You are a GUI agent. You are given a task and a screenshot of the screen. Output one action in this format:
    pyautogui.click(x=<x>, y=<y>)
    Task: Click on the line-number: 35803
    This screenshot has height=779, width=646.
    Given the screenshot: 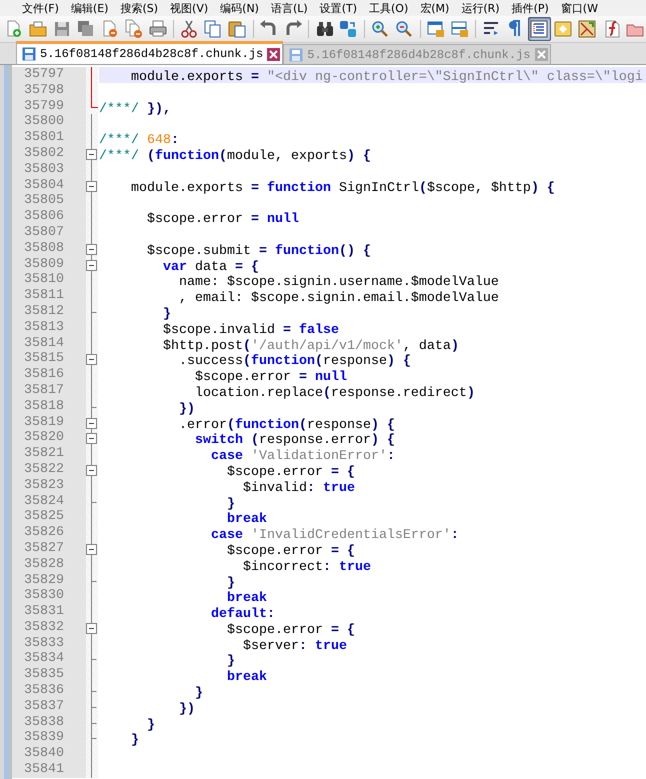 What is the action you would take?
    pyautogui.click(x=49, y=170)
    